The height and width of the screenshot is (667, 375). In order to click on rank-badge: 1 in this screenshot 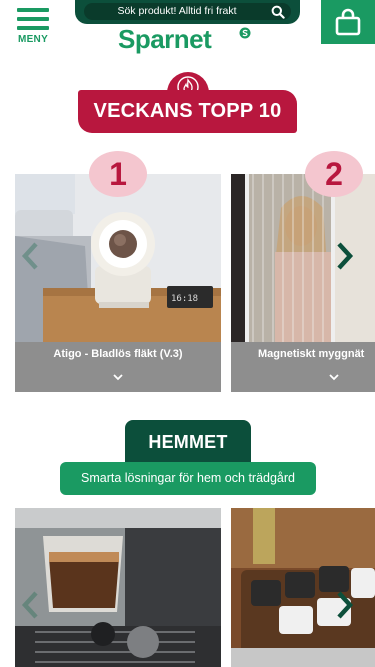, I will do `click(118, 174)`.